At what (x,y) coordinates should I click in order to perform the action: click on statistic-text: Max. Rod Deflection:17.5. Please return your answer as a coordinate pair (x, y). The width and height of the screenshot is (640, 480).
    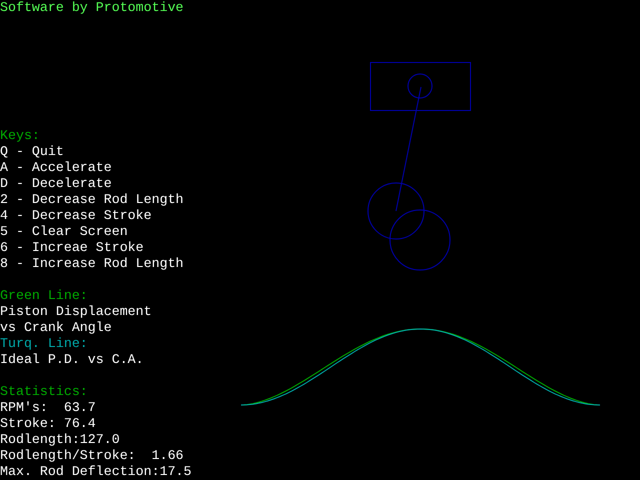
    Looking at the image, I should click on (96, 472).